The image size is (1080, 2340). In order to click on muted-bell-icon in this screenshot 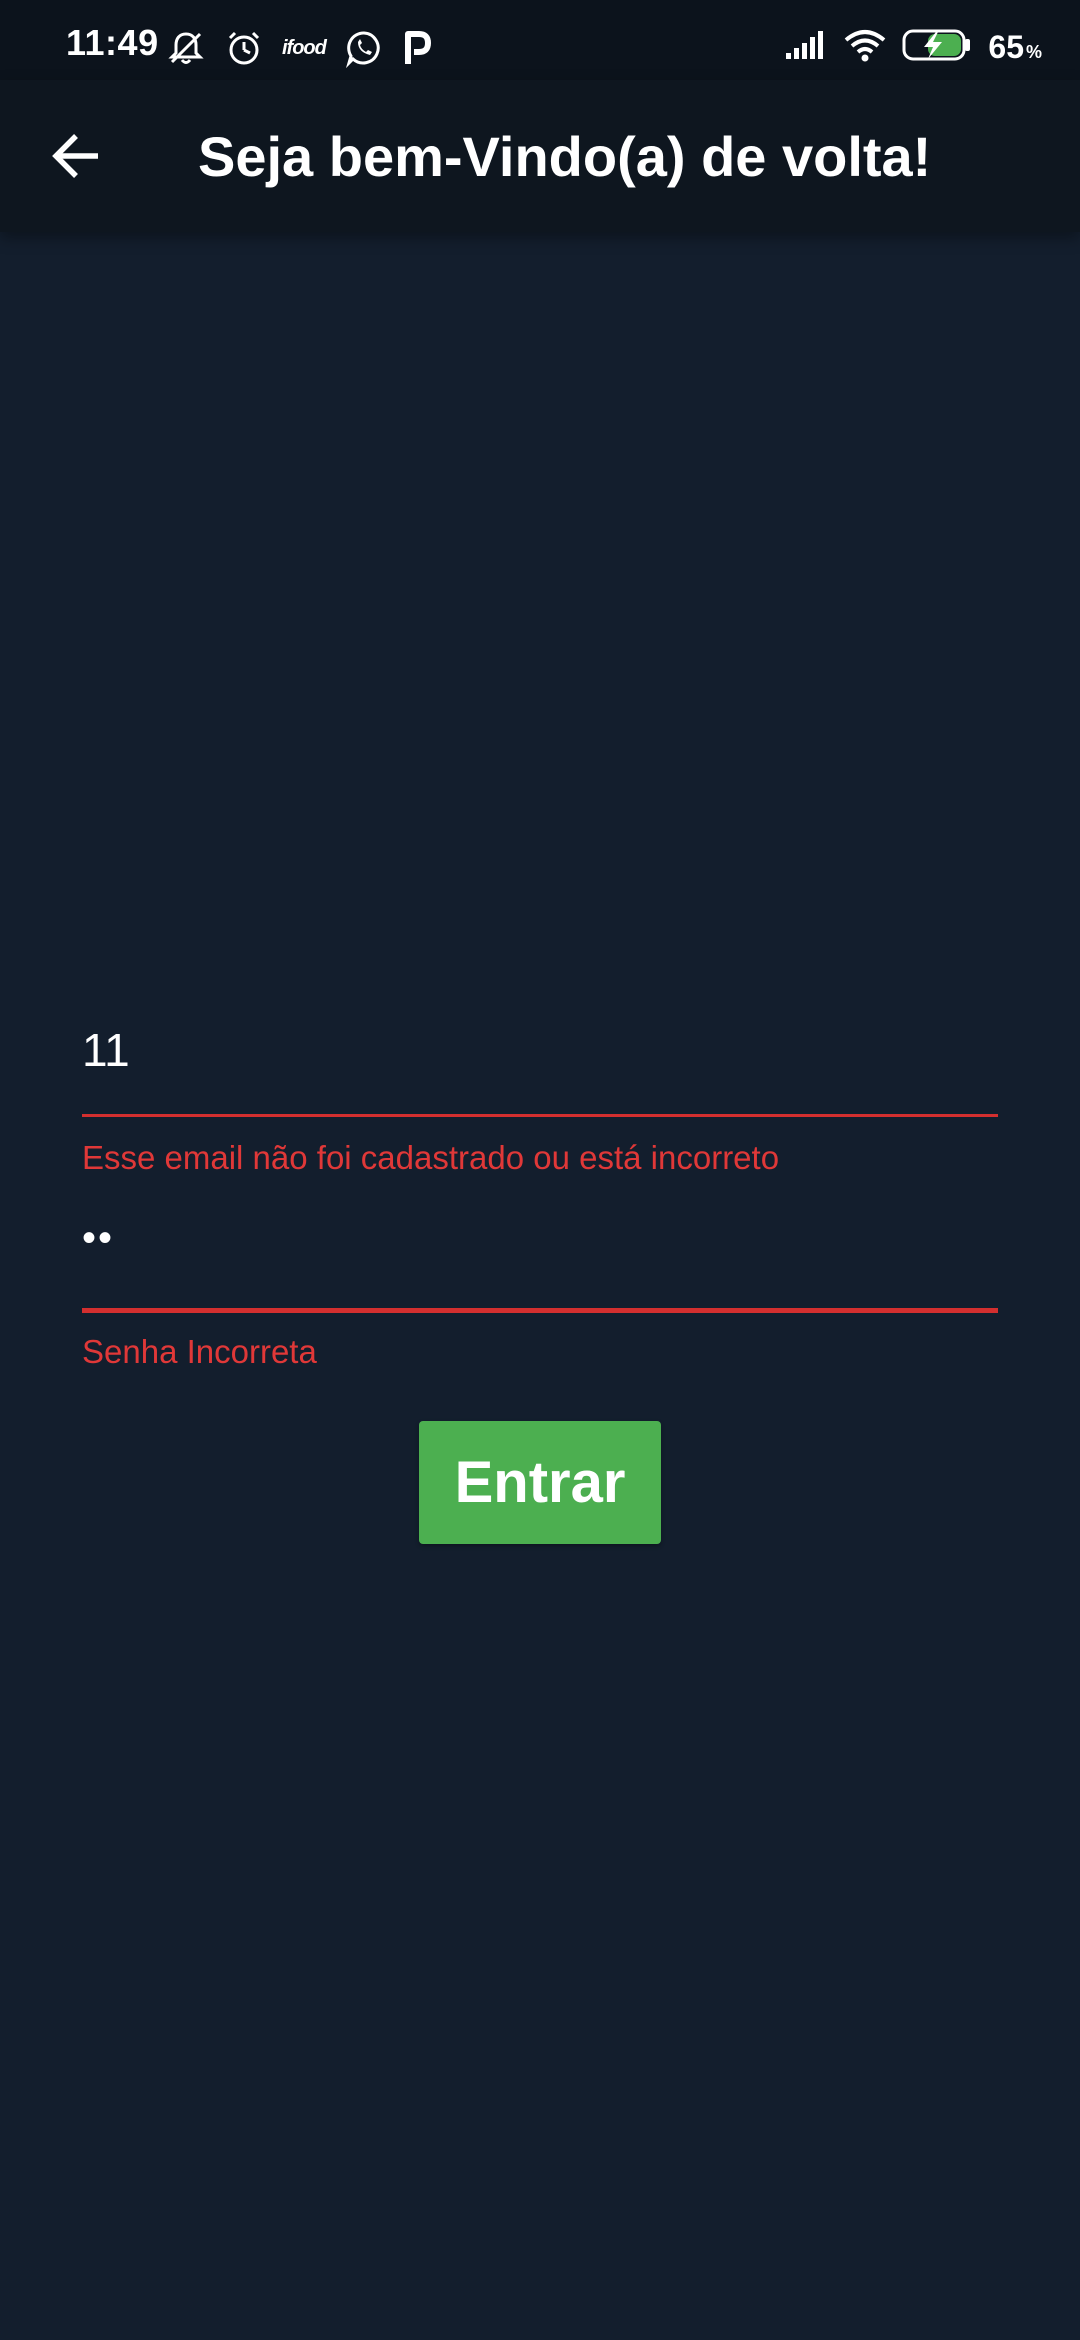, I will do `click(186, 48)`.